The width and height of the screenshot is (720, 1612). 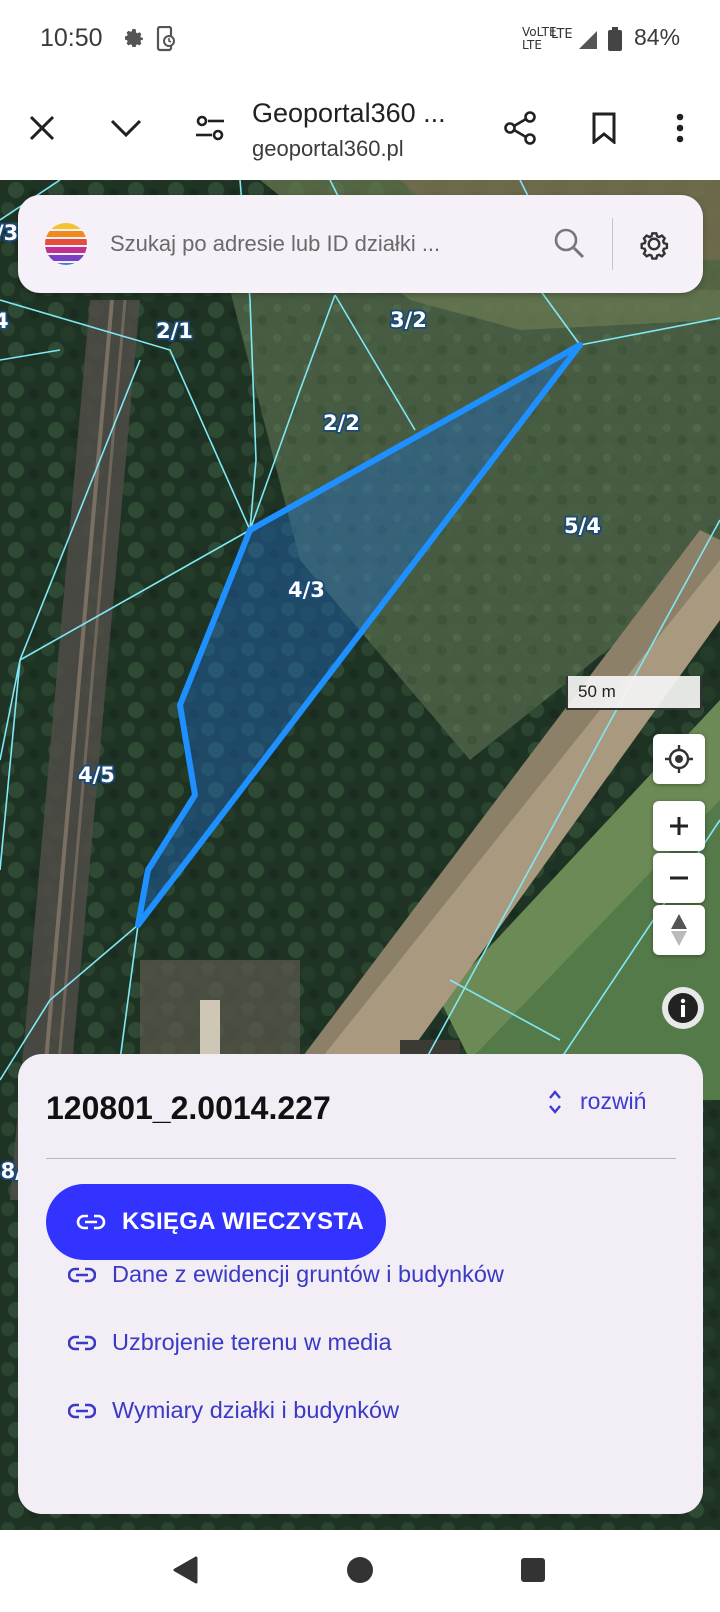 I want to click on expand-button: rozwiń, so click(x=597, y=1101).